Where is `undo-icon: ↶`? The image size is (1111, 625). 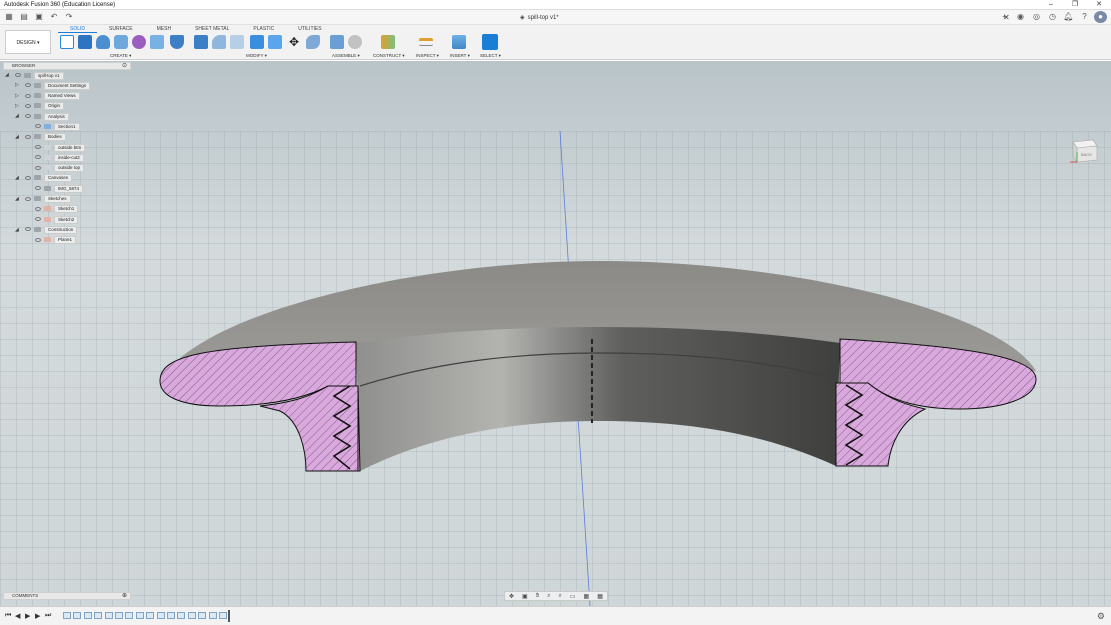
undo-icon: ↶ is located at coordinates (54, 17).